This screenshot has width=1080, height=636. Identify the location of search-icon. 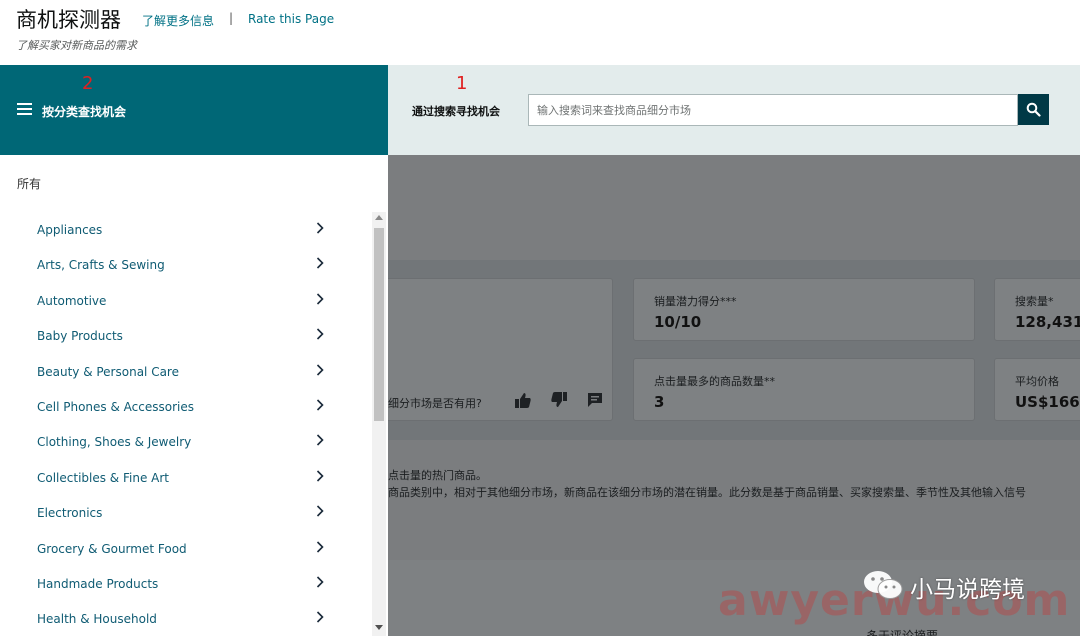
(1033, 109).